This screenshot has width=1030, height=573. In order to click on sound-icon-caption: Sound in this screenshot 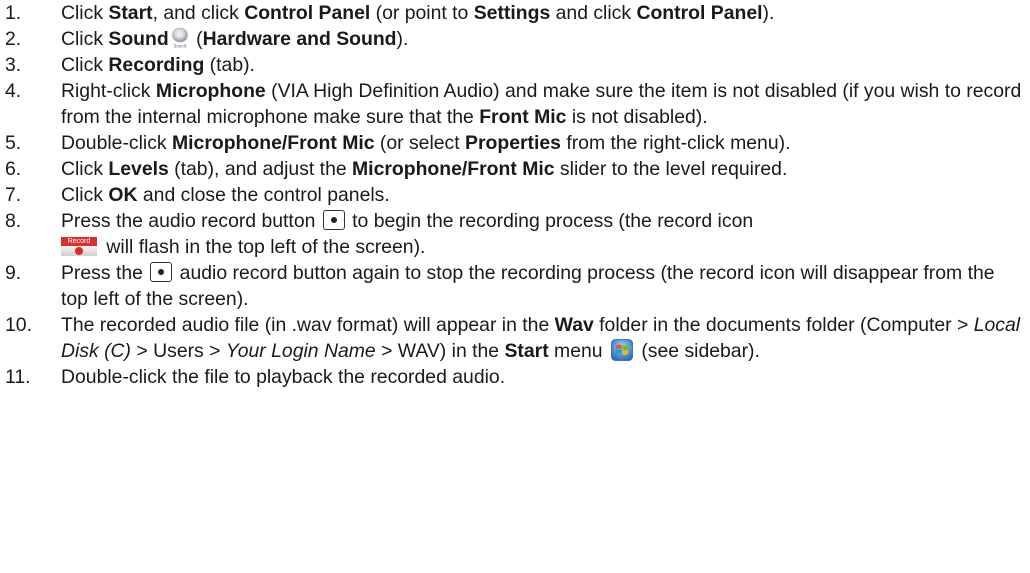, I will do `click(179, 46)`.